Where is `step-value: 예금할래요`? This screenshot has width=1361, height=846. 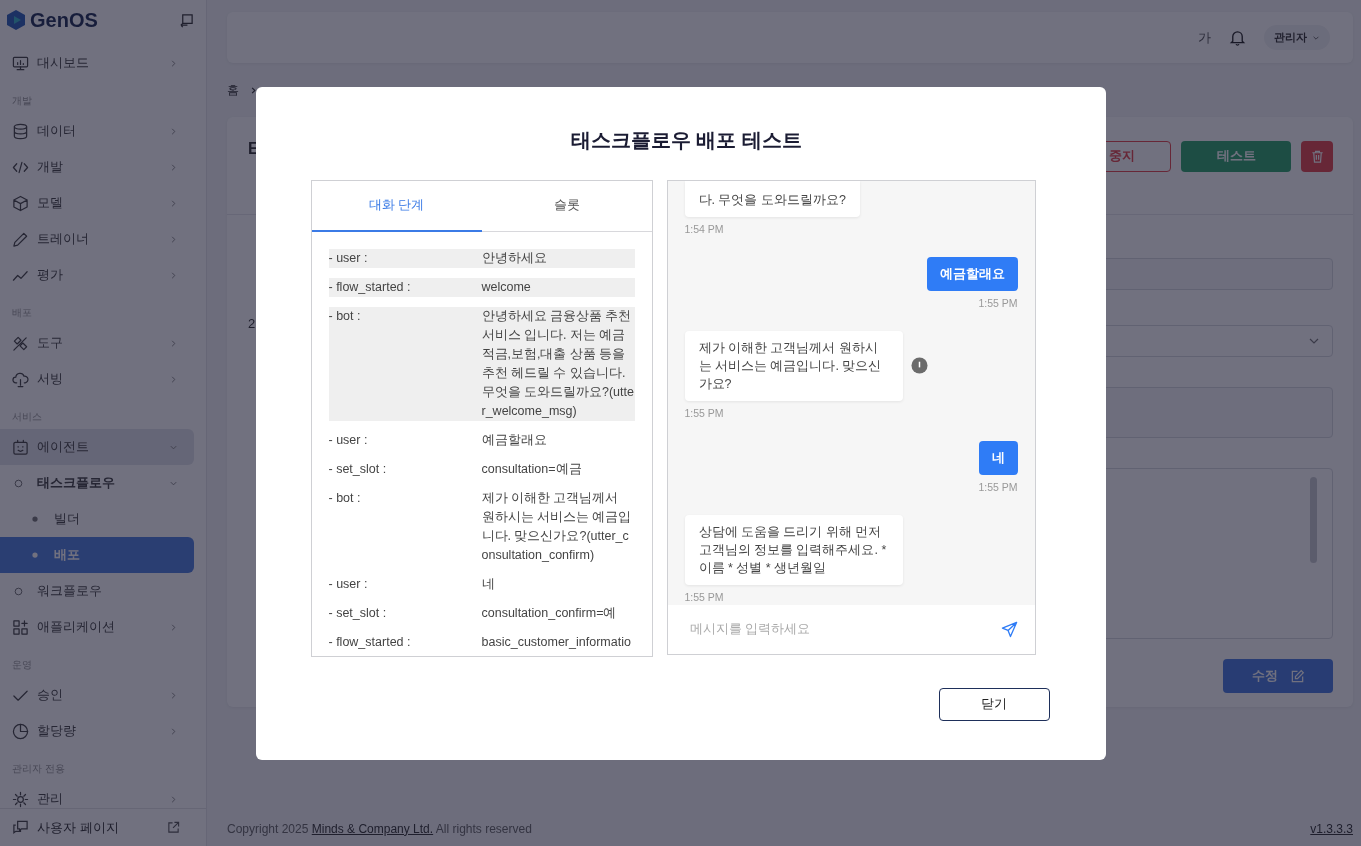
step-value: 예금할래요 is located at coordinates (514, 440).